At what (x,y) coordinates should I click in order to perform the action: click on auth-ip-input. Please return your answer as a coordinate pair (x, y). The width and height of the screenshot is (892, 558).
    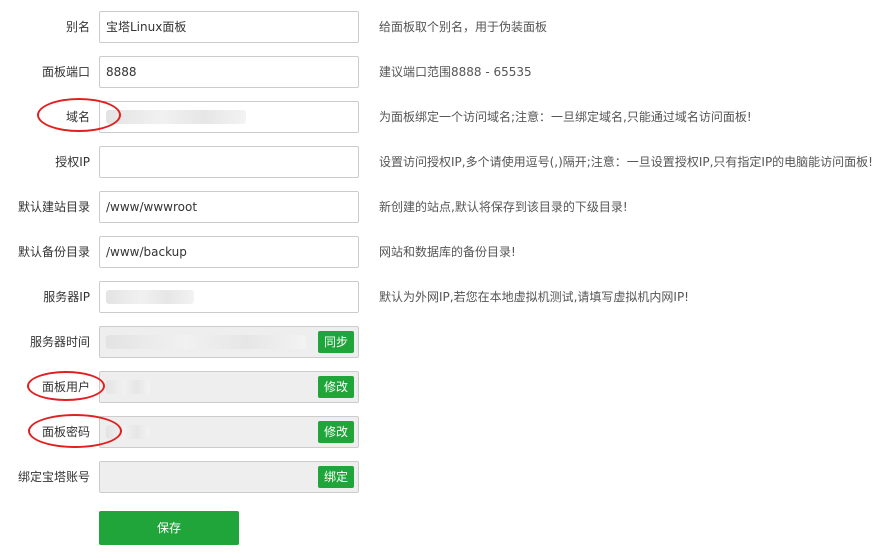
    Looking at the image, I should click on (229, 162).